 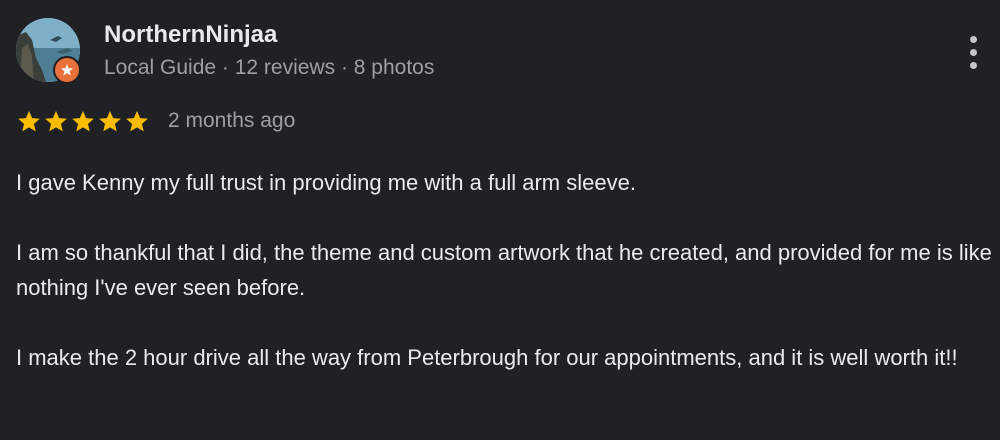 I want to click on more-options-button, so click(x=973, y=52).